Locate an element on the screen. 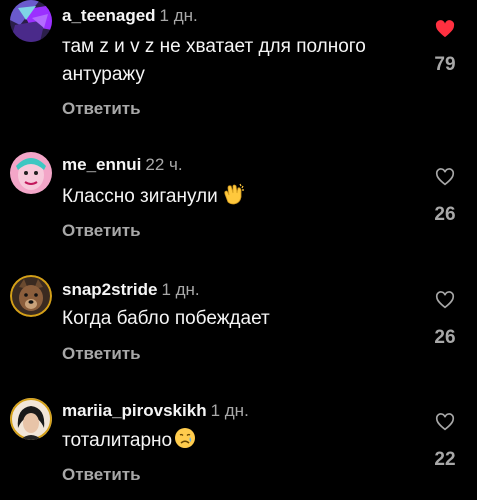 This screenshot has height=500, width=477. username: mariia_pirovskikh is located at coordinates (134, 410).